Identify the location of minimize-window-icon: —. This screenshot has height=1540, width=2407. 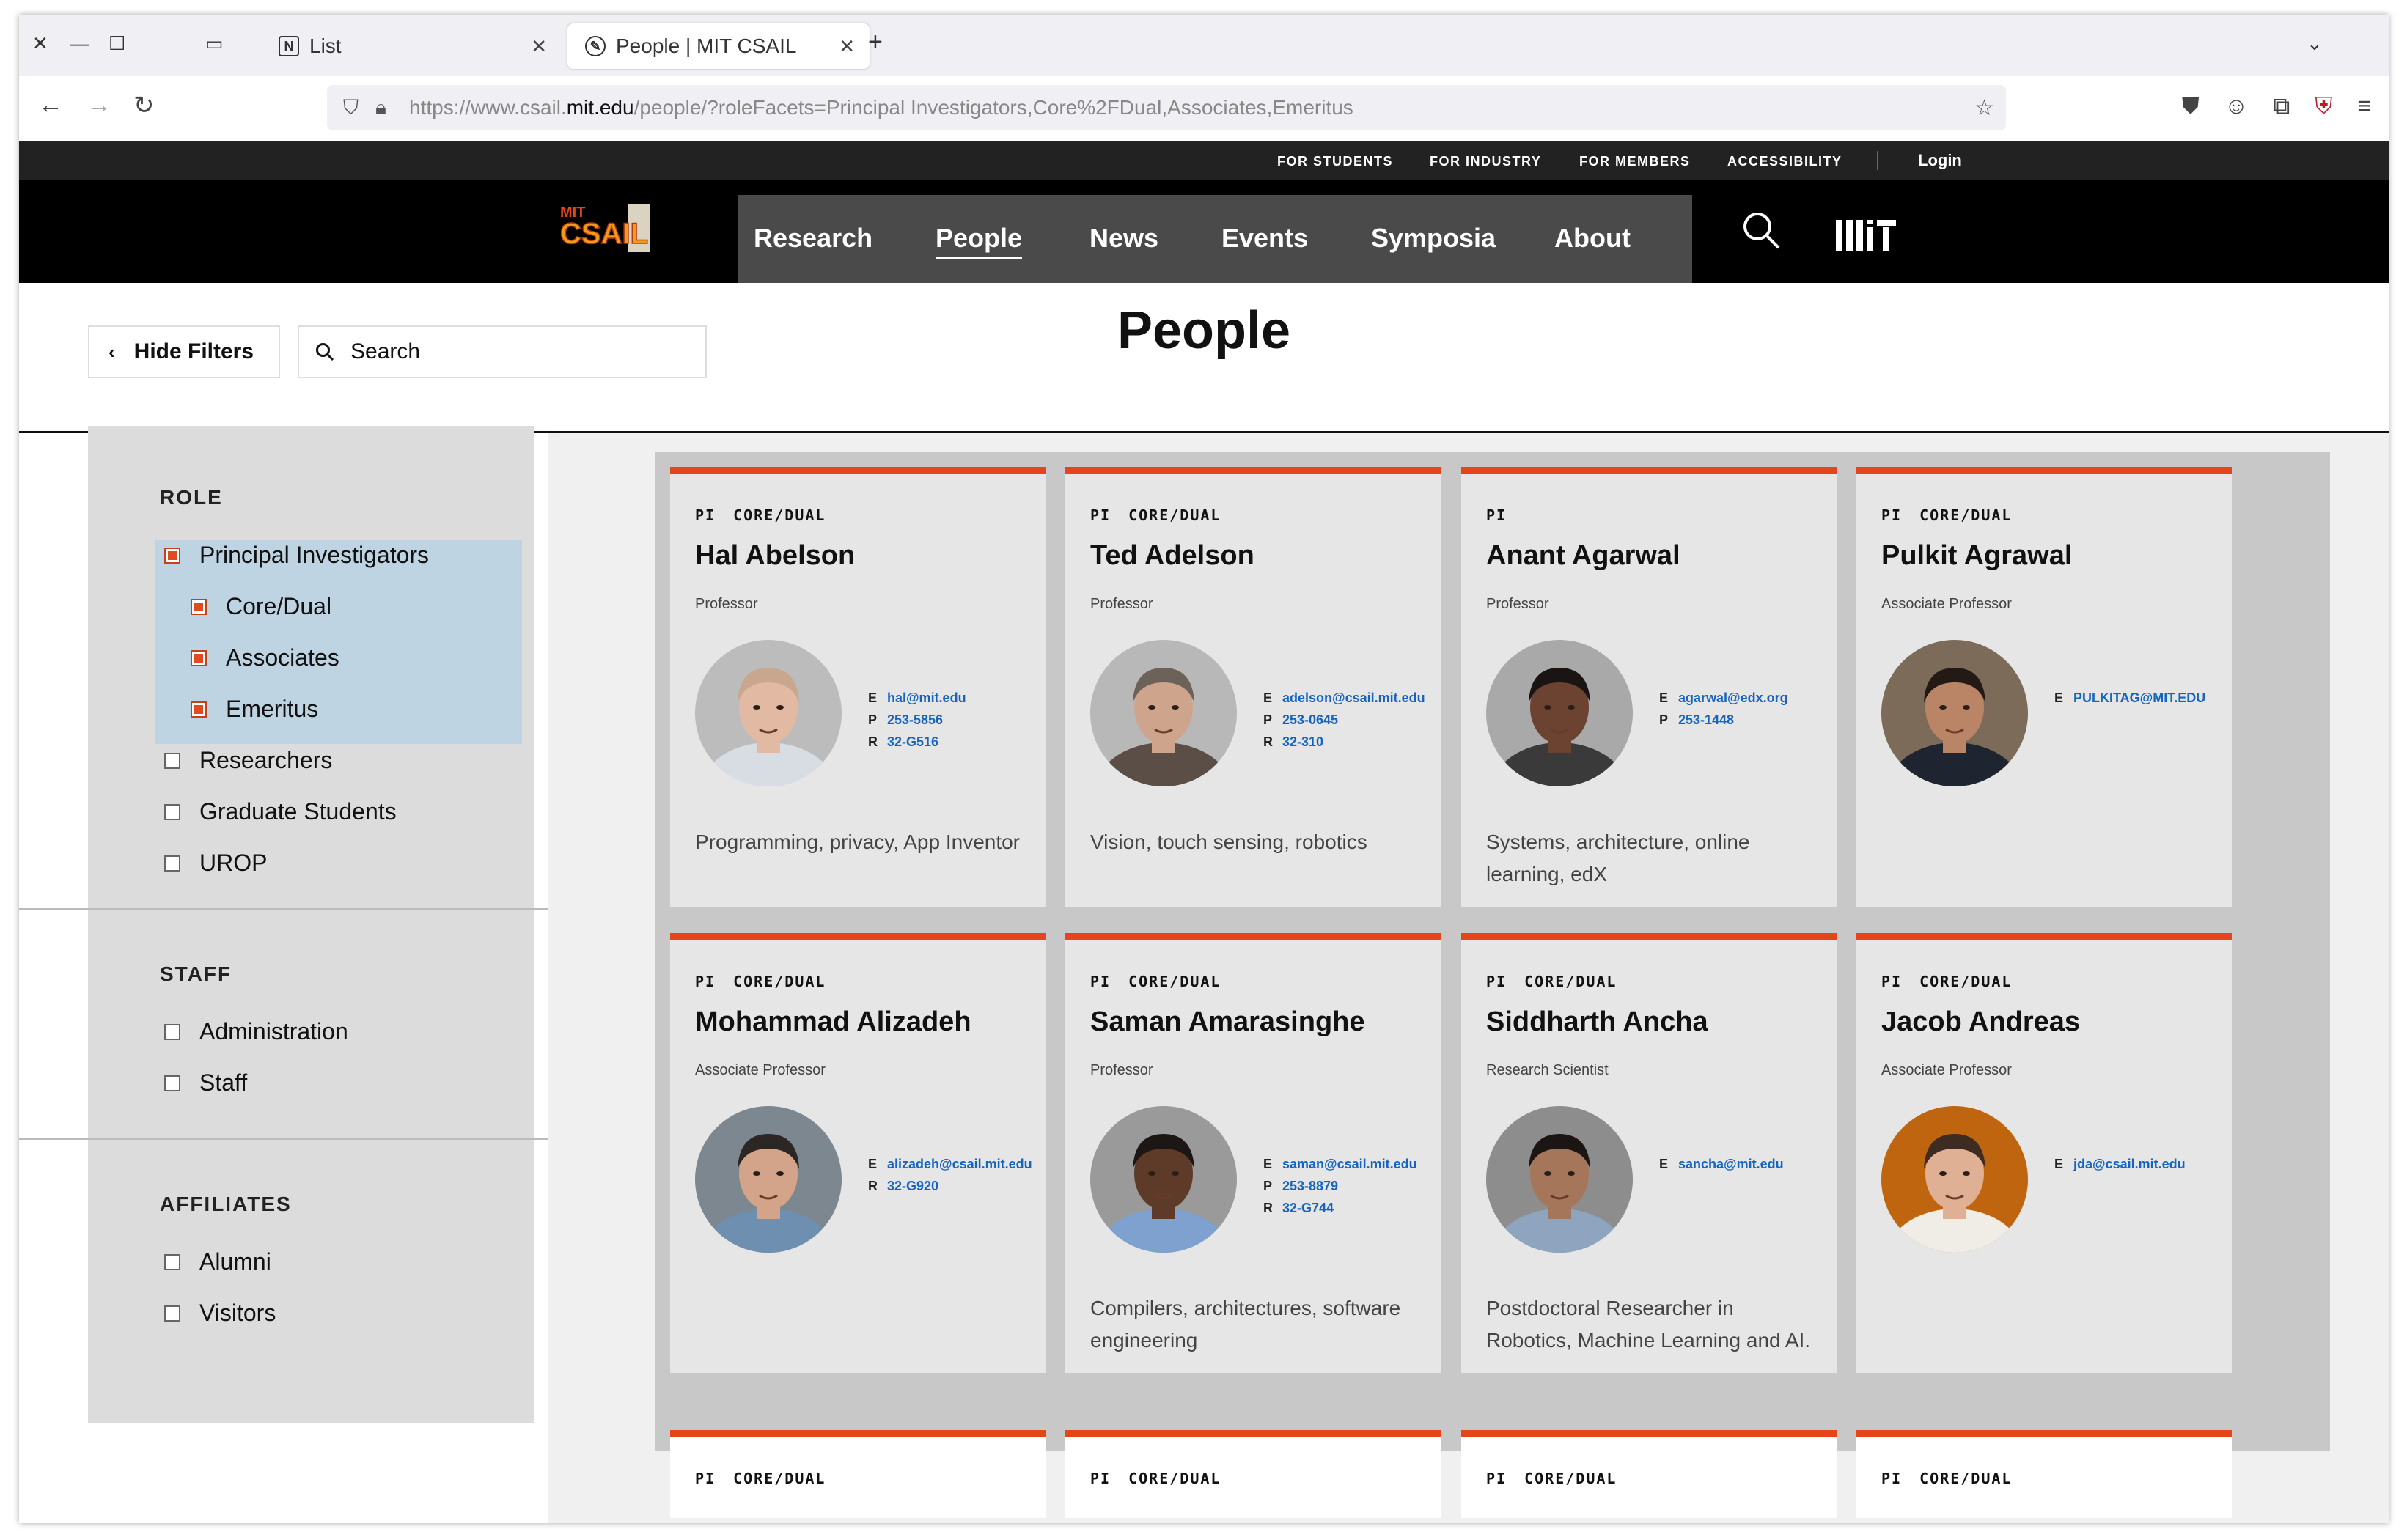
(80, 43).